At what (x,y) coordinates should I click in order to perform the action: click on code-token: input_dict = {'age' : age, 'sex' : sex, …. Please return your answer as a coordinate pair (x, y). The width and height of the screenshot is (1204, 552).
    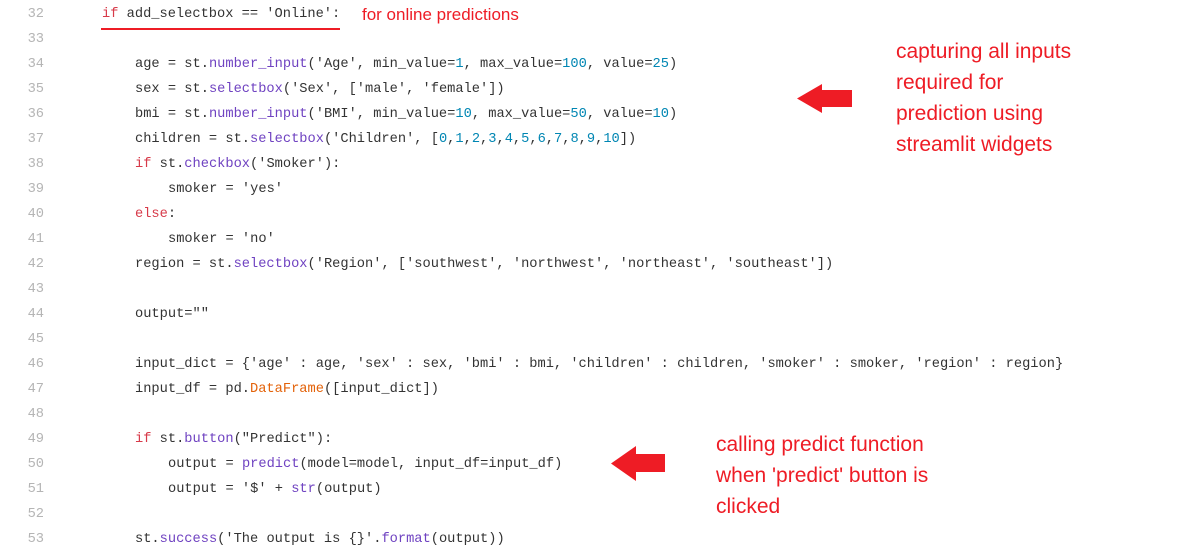
    Looking at the image, I should click on (599, 364).